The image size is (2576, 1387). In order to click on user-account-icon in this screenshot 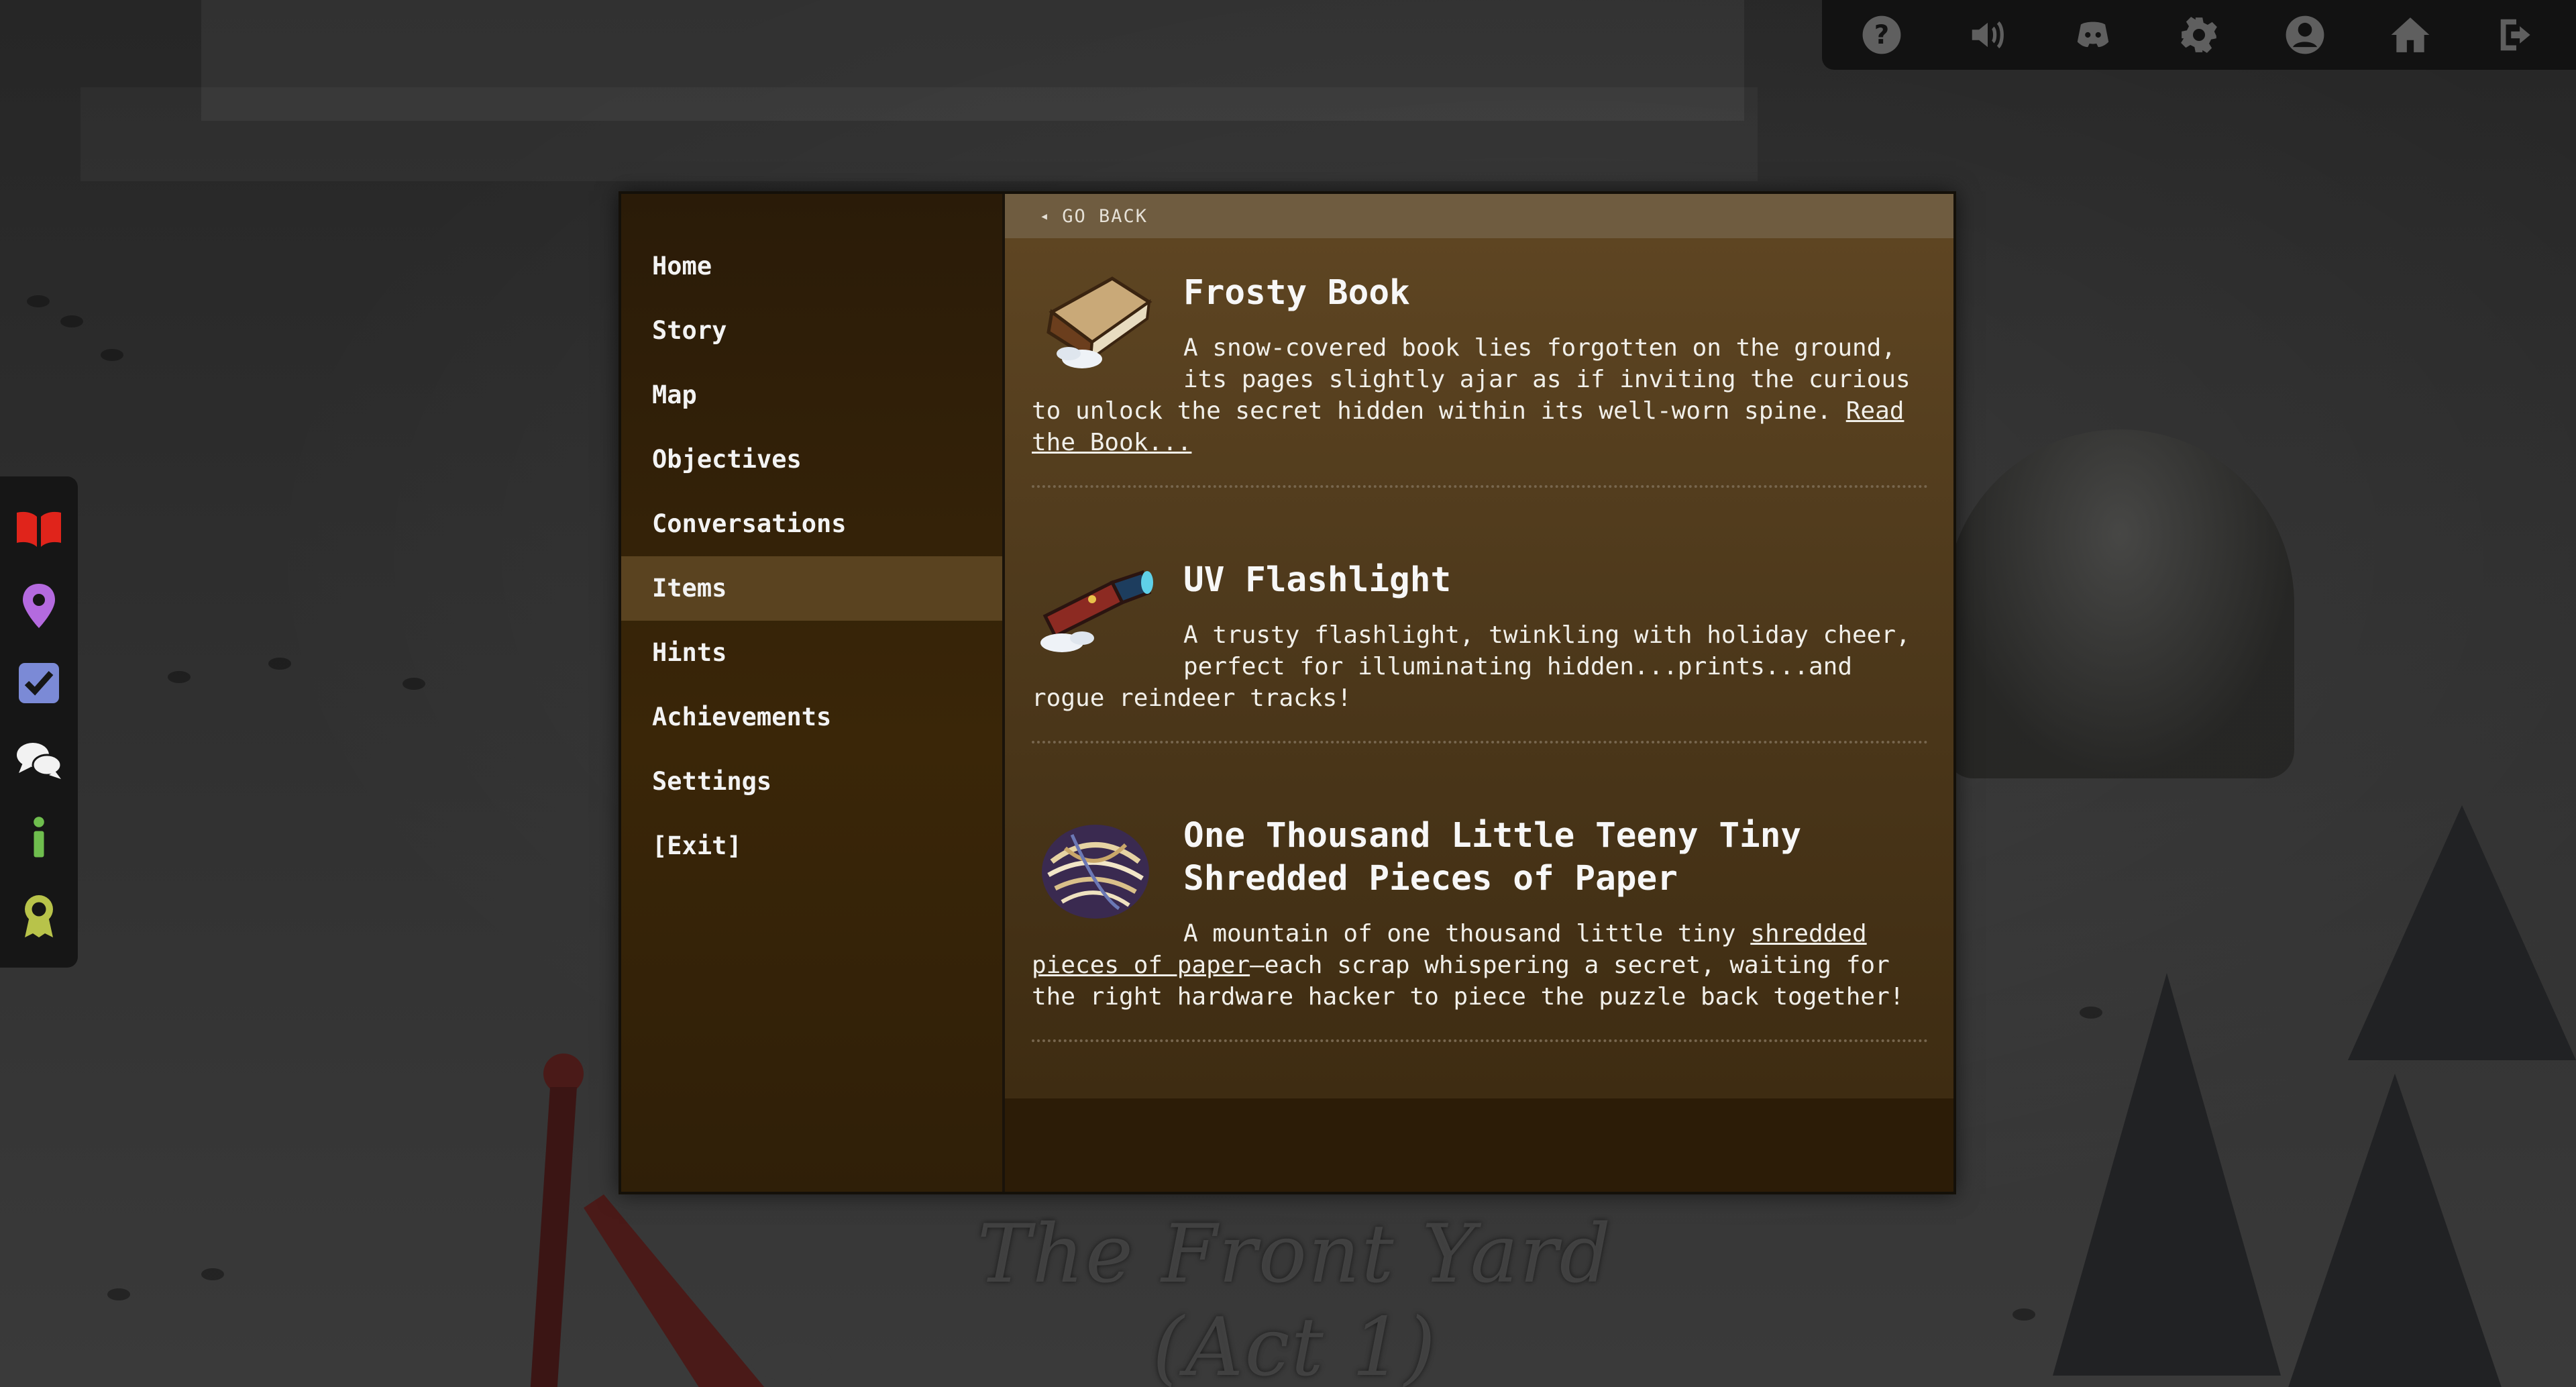, I will do `click(2305, 34)`.